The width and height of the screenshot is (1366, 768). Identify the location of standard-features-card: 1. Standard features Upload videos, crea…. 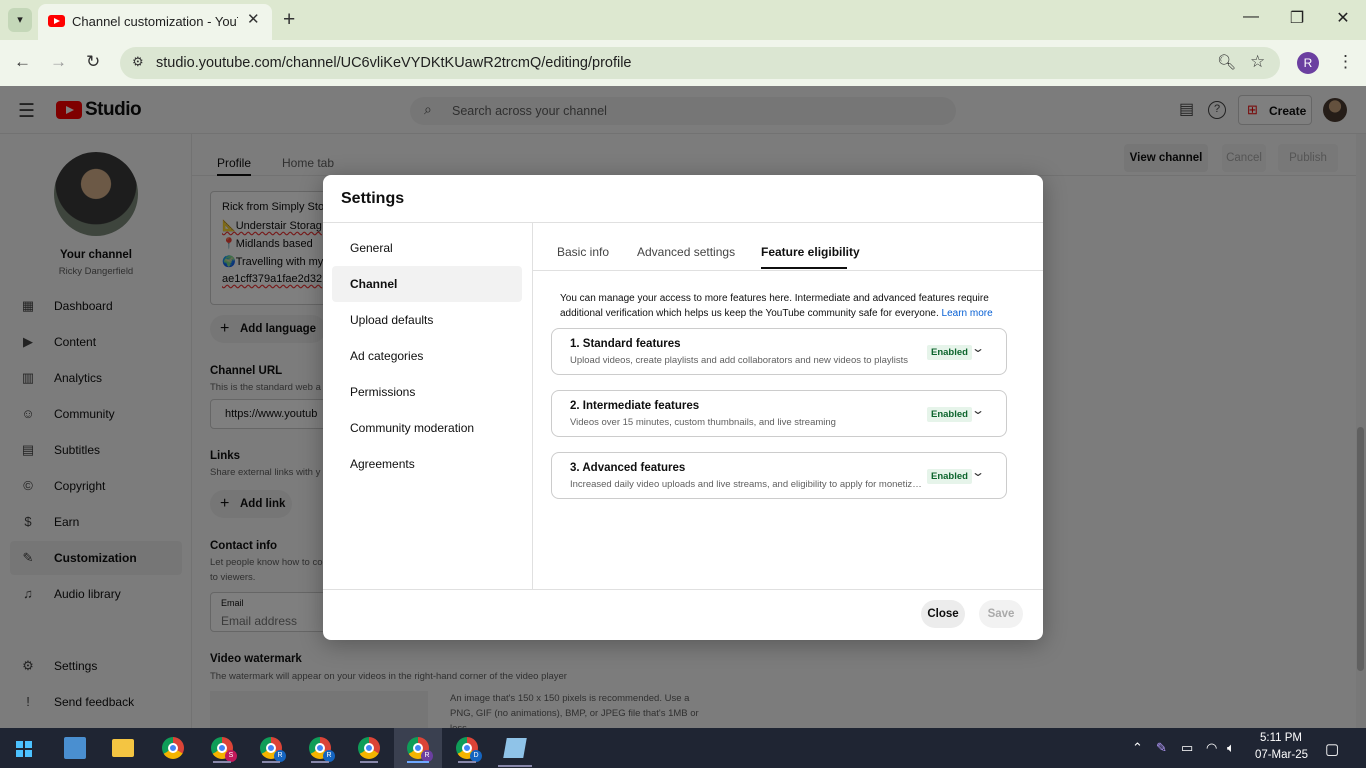
(779, 351).